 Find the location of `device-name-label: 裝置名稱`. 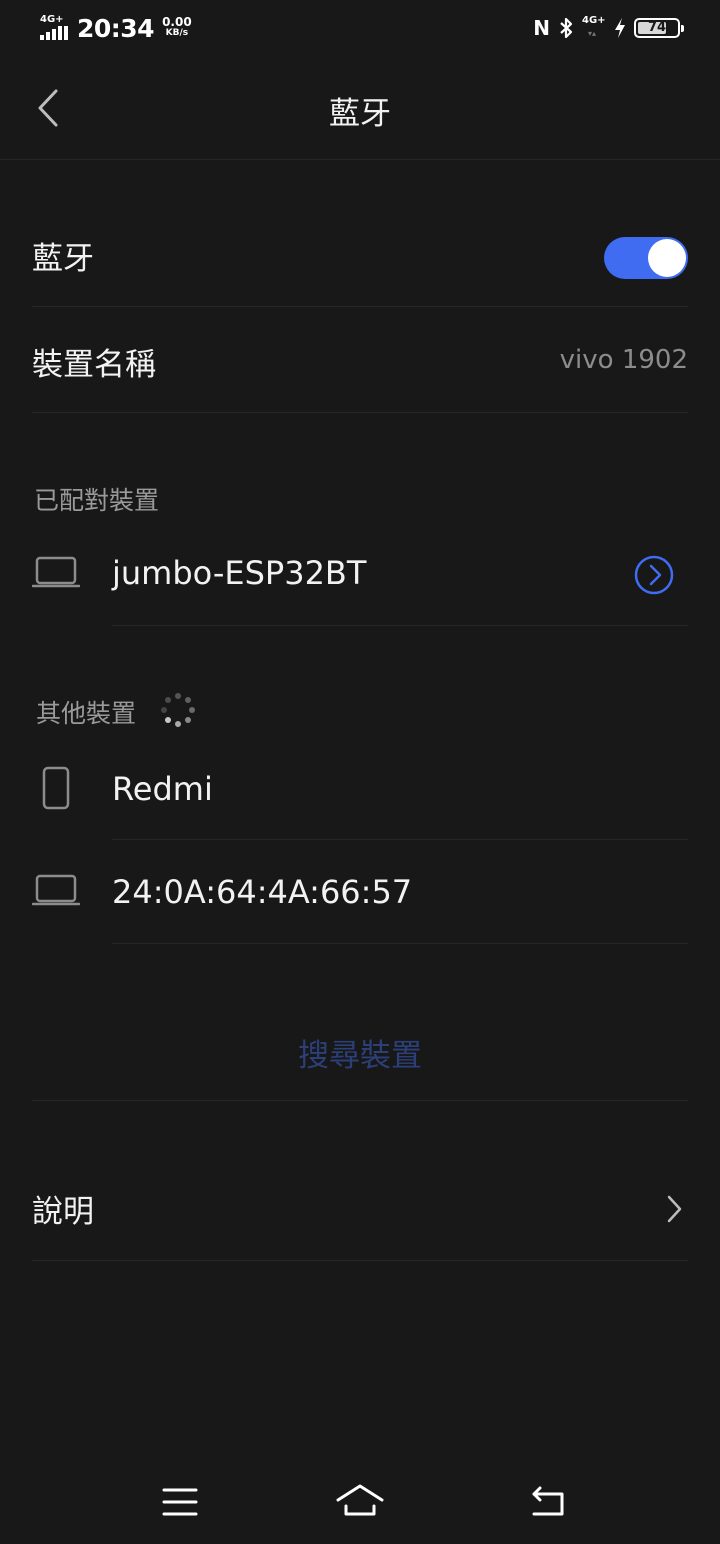

device-name-label: 裝置名稱 is located at coordinates (94, 365).